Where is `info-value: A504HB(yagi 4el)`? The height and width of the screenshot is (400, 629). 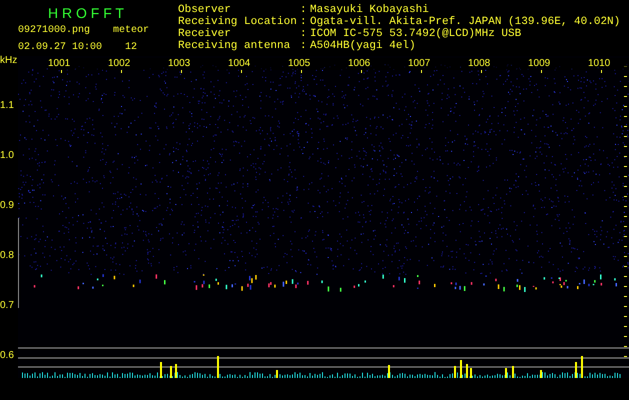 info-value: A504HB(yagi 4el) is located at coordinates (363, 46).